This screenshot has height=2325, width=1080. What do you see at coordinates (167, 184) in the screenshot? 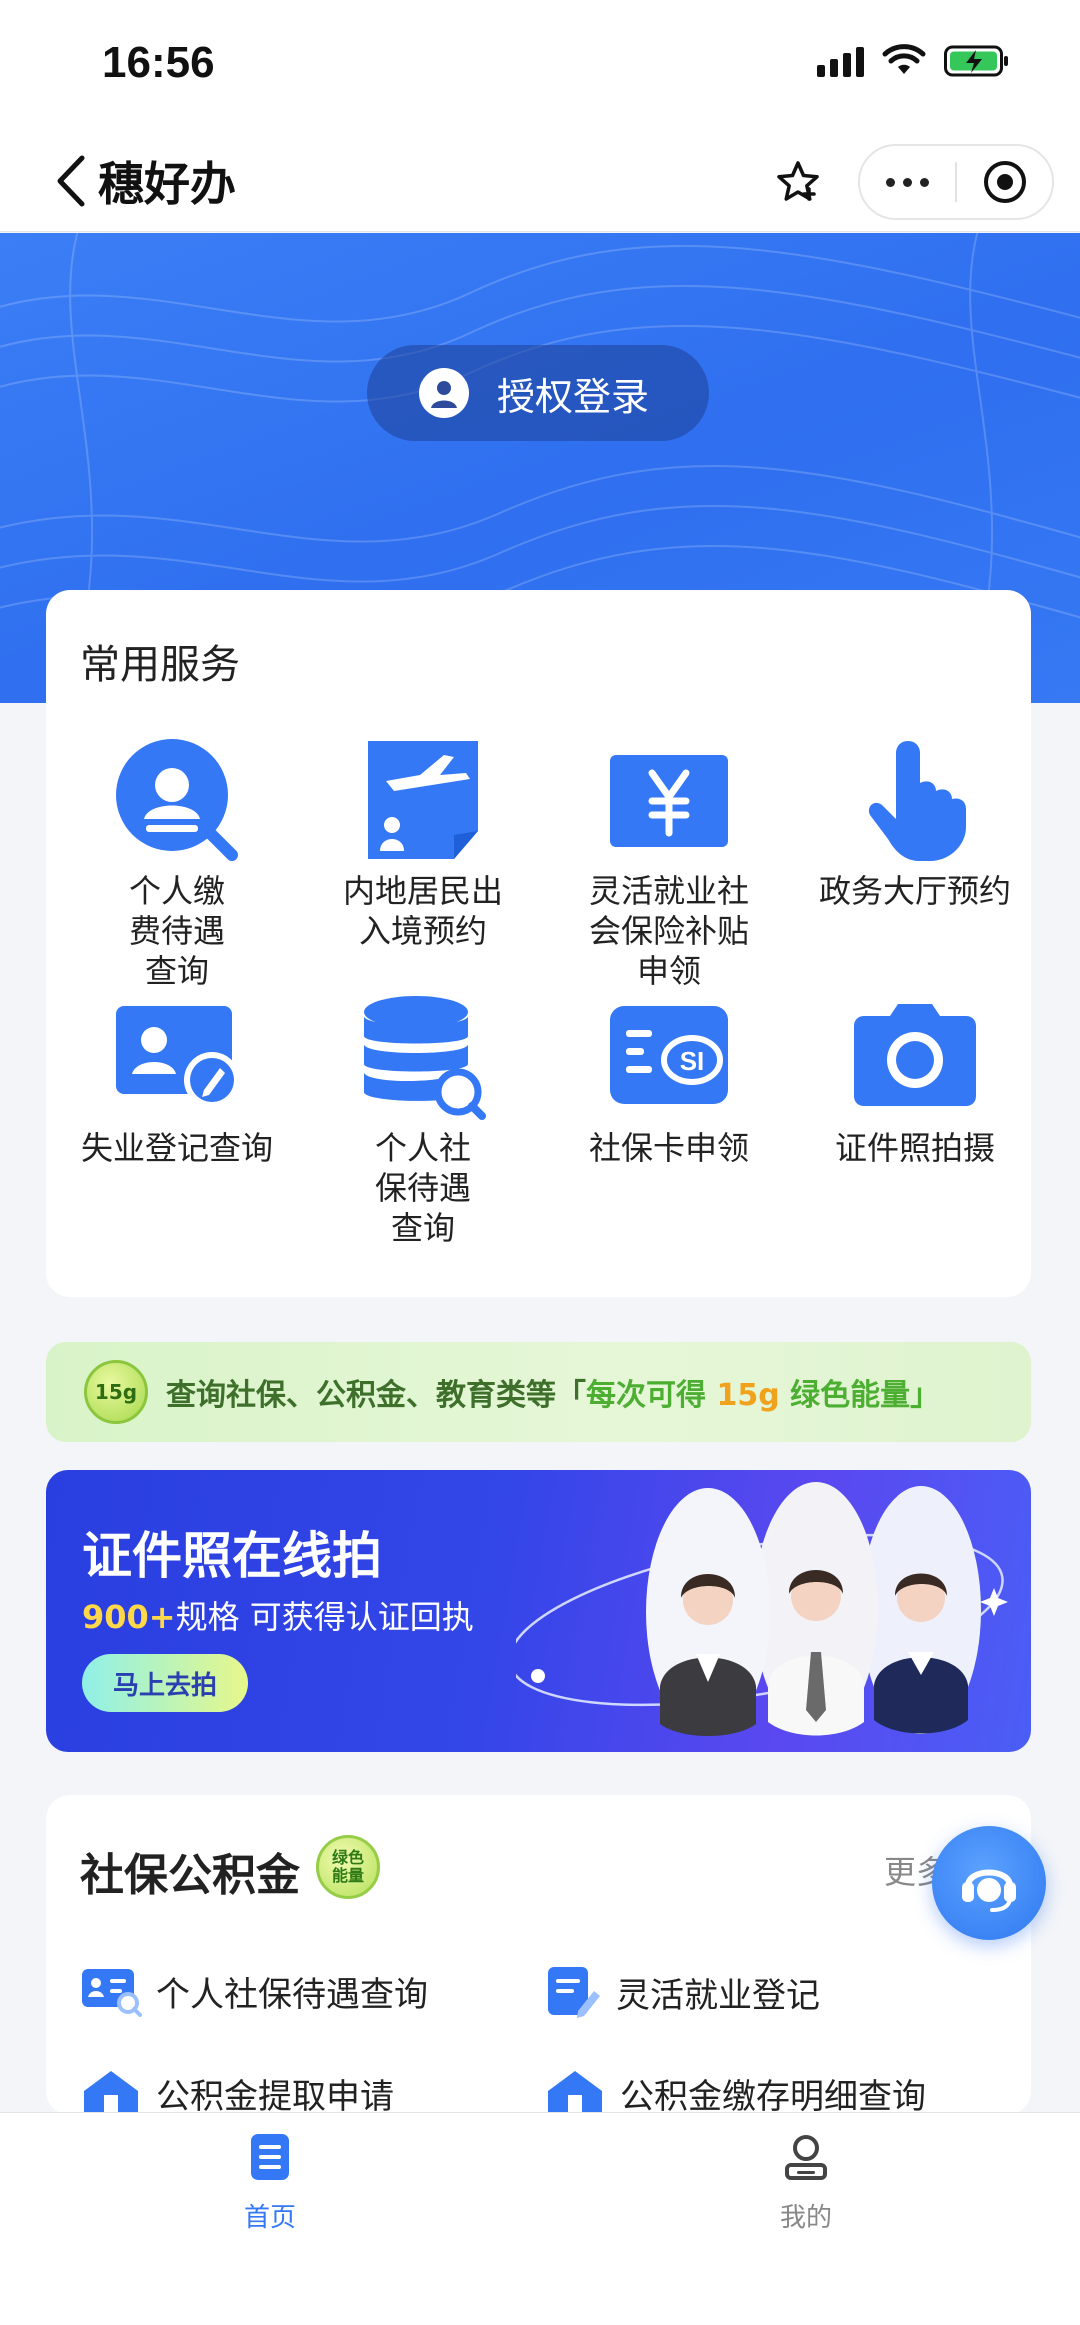
I see `page-title: 穗好办` at bounding box center [167, 184].